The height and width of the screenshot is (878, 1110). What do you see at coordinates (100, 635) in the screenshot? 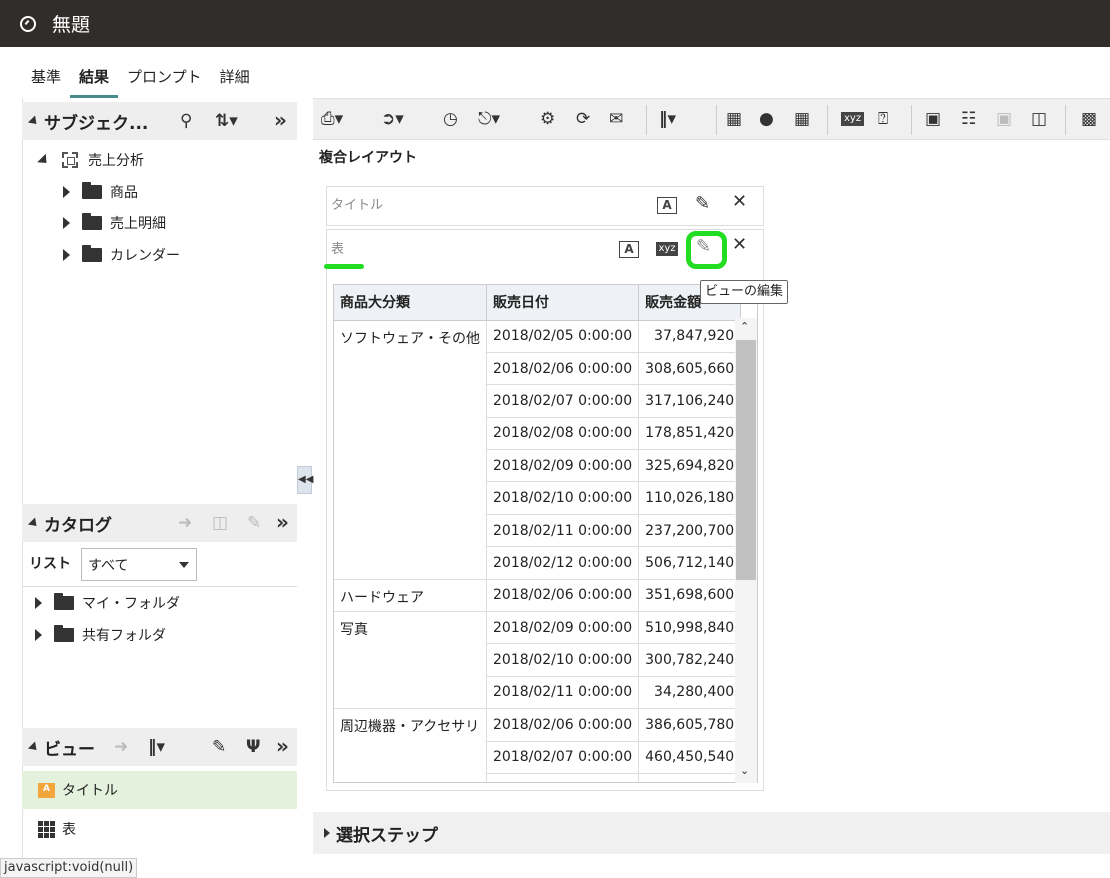
I see `catalog-shared-folders: 共有フォルダ` at bounding box center [100, 635].